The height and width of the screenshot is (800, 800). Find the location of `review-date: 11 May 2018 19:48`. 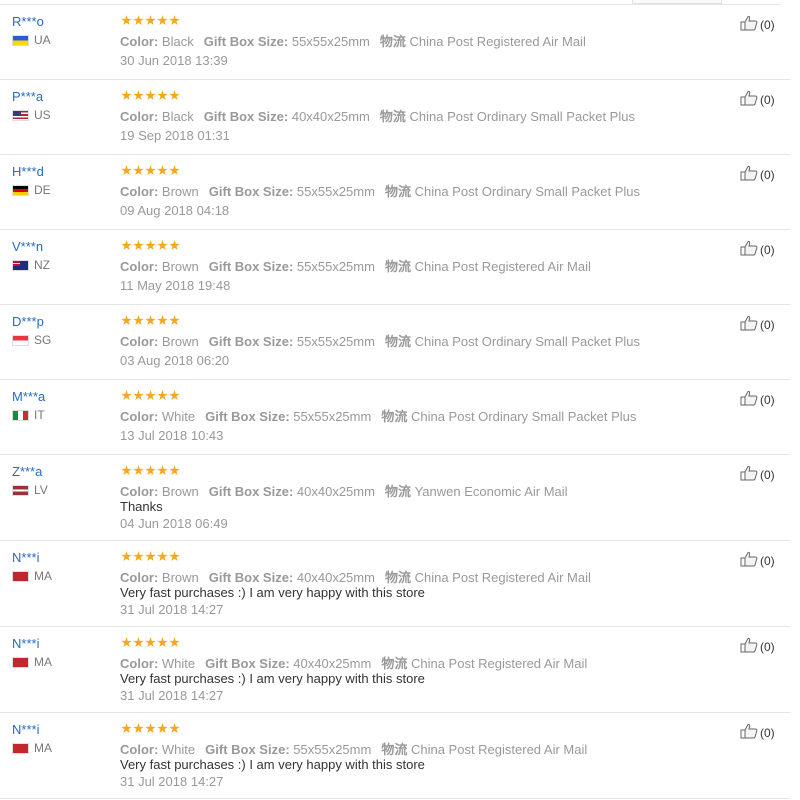

review-date: 11 May 2018 19:48 is located at coordinates (175, 285).